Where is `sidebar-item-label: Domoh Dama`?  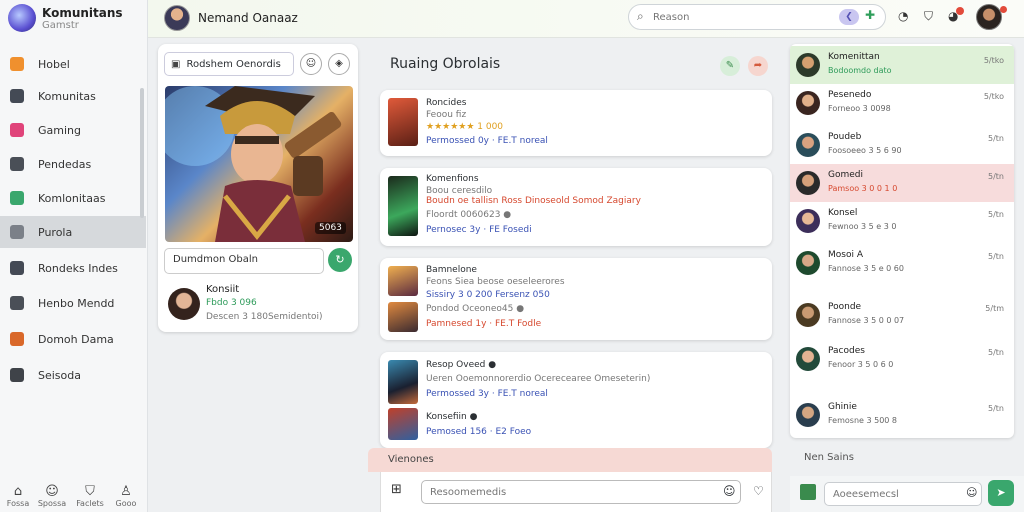
sidebar-item-label: Domoh Dama is located at coordinates (76, 339).